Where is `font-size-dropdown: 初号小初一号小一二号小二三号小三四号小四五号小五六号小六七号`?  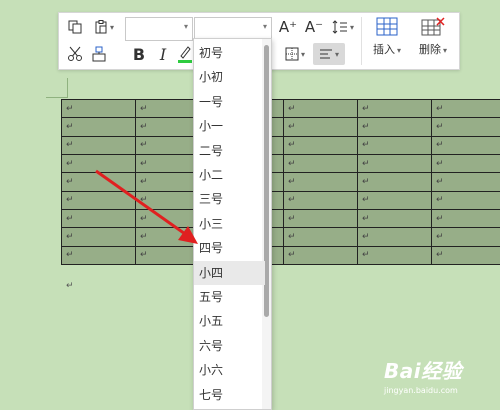 font-size-dropdown: 初号小初一号小一二号小二三号小三四号小四五号小五六号小六七号 is located at coordinates (232, 224).